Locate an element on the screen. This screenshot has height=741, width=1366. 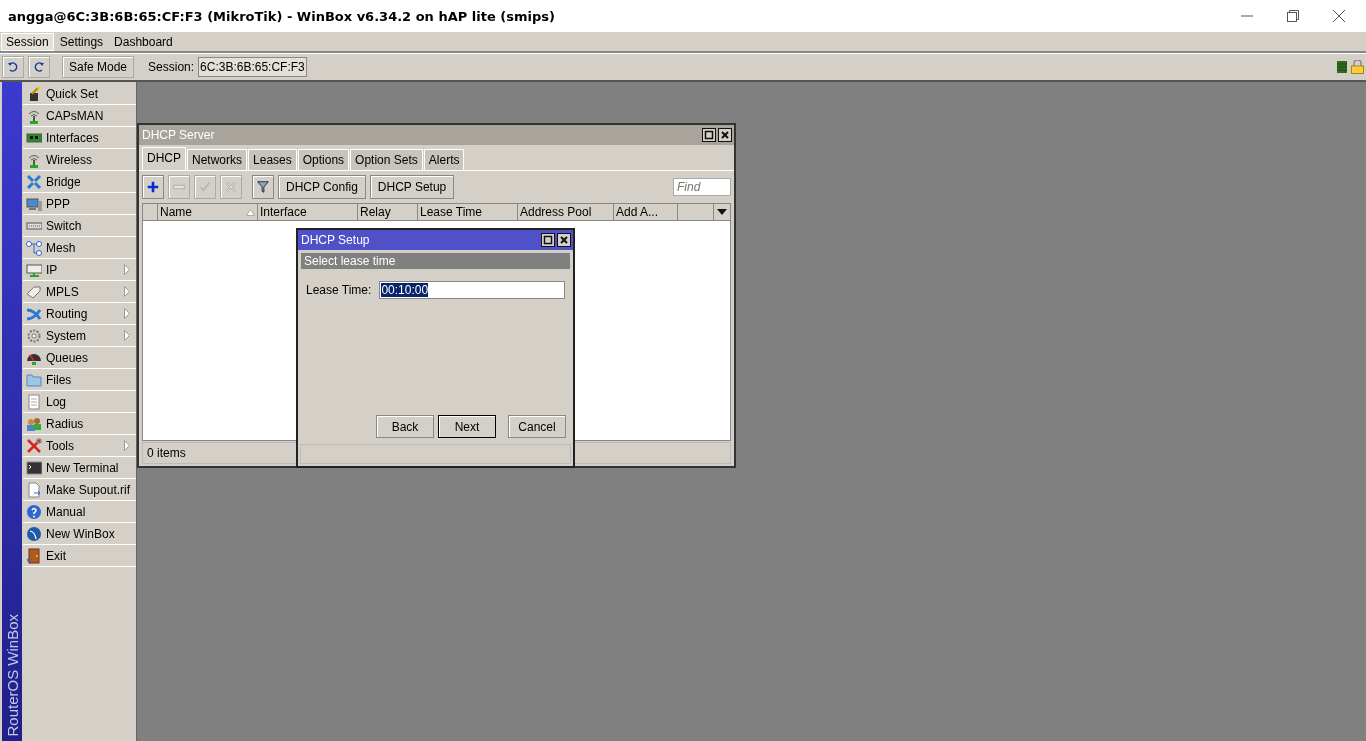
lock-icon is located at coordinates (1357, 67).